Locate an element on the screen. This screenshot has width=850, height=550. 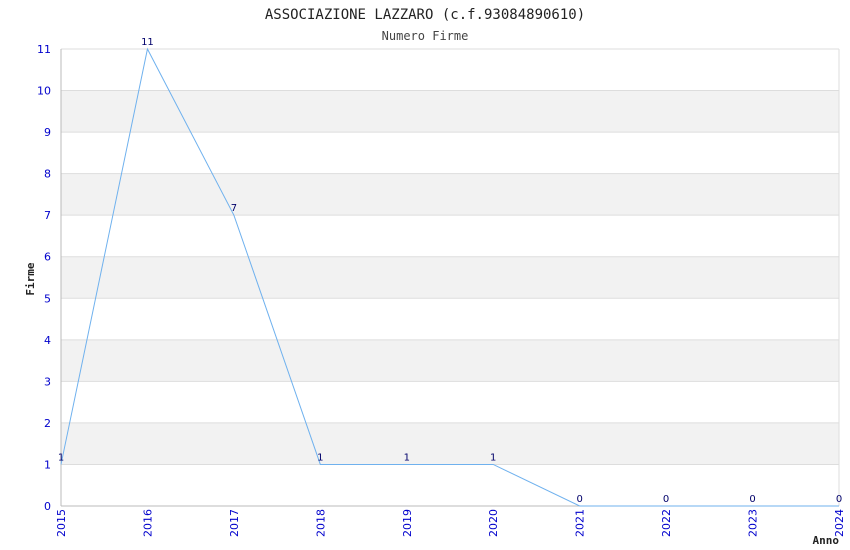
x-tick-label: 2021 is located at coordinates (580, 523).